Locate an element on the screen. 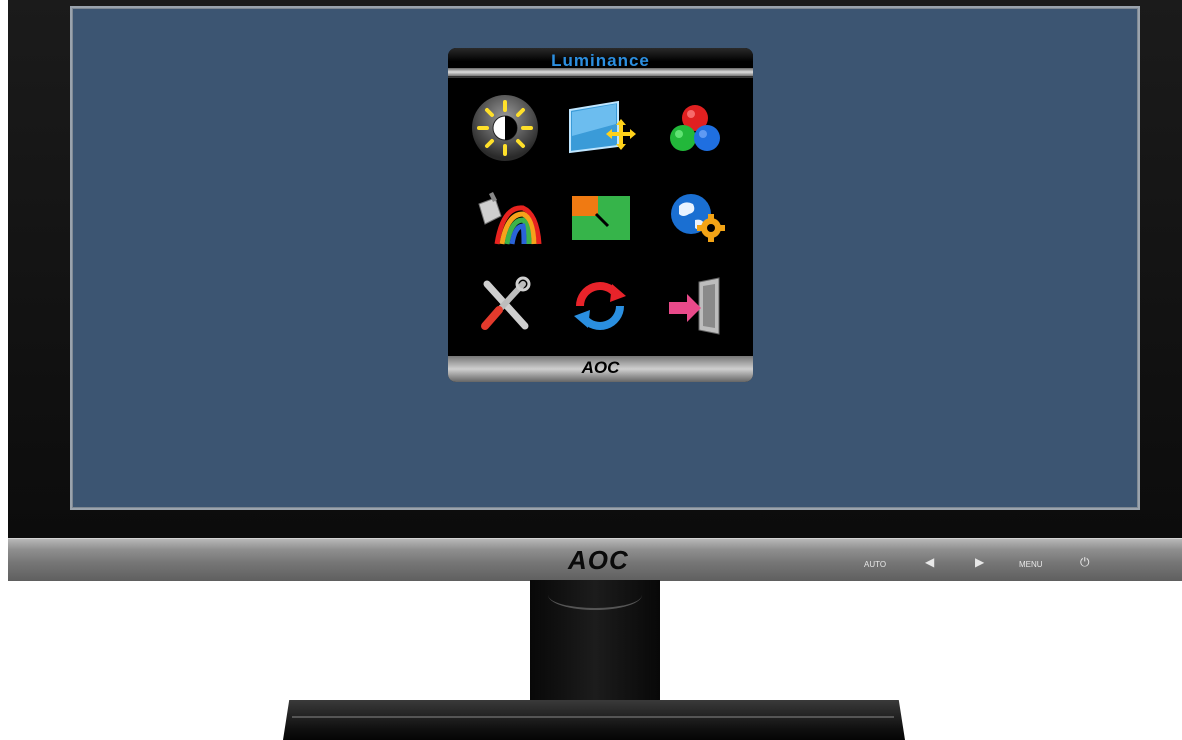 The image size is (1182, 740). osd-header: Luminance is located at coordinates (600, 63).